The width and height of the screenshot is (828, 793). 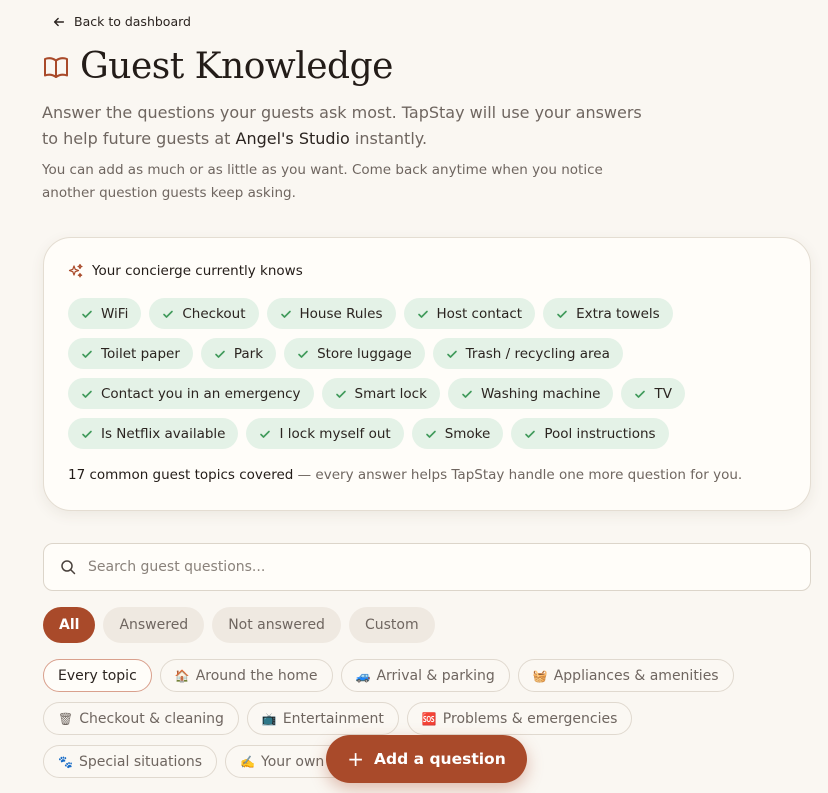 I want to click on category-appliances-amenities: 🧺 Appliances & amenities, so click(x=625, y=675).